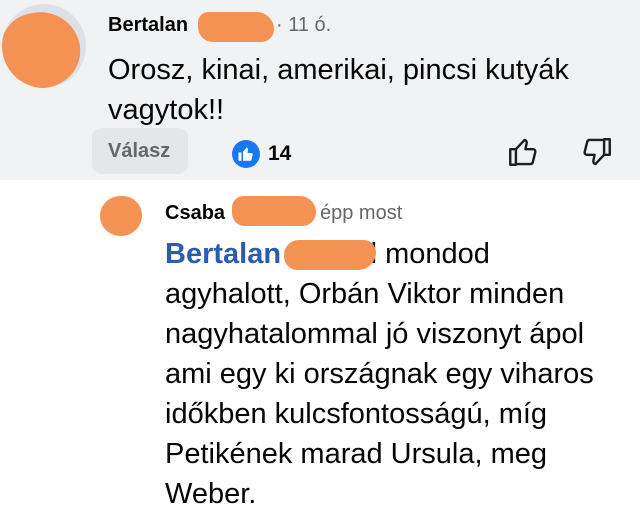  Describe the element at coordinates (195, 213) in the screenshot. I see `reply-author-name: Csaba` at that location.